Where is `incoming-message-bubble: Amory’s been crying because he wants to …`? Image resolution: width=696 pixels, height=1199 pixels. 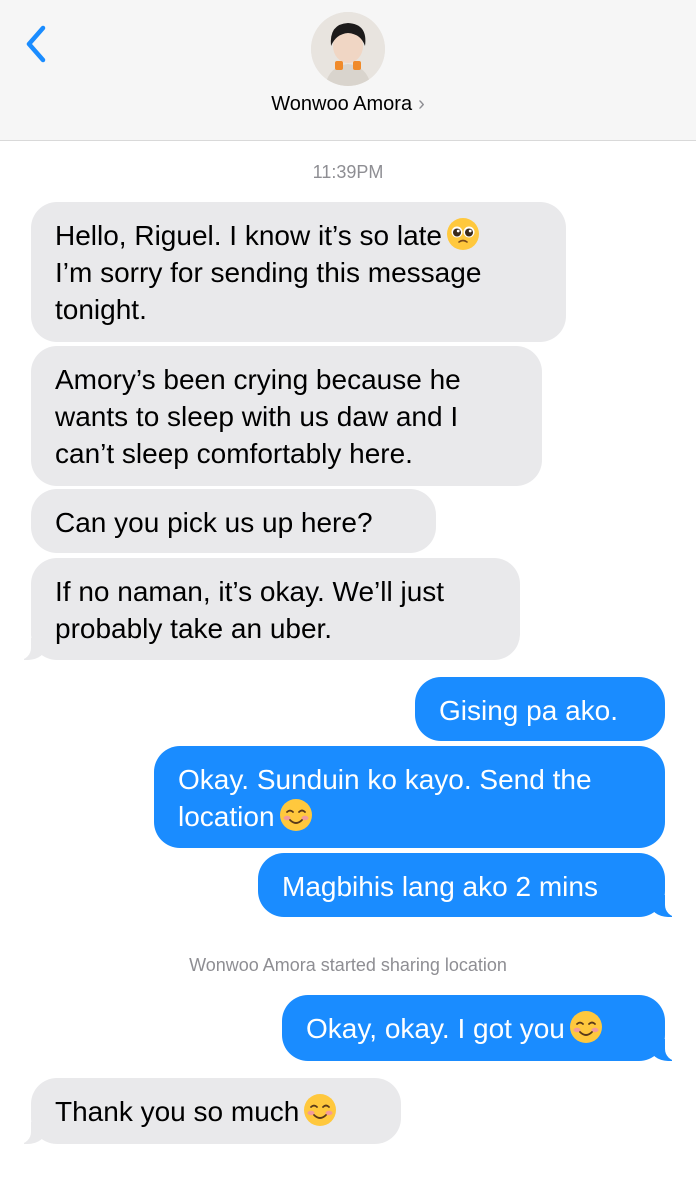 incoming-message-bubble: Amory’s been crying because he wants to … is located at coordinates (286, 416).